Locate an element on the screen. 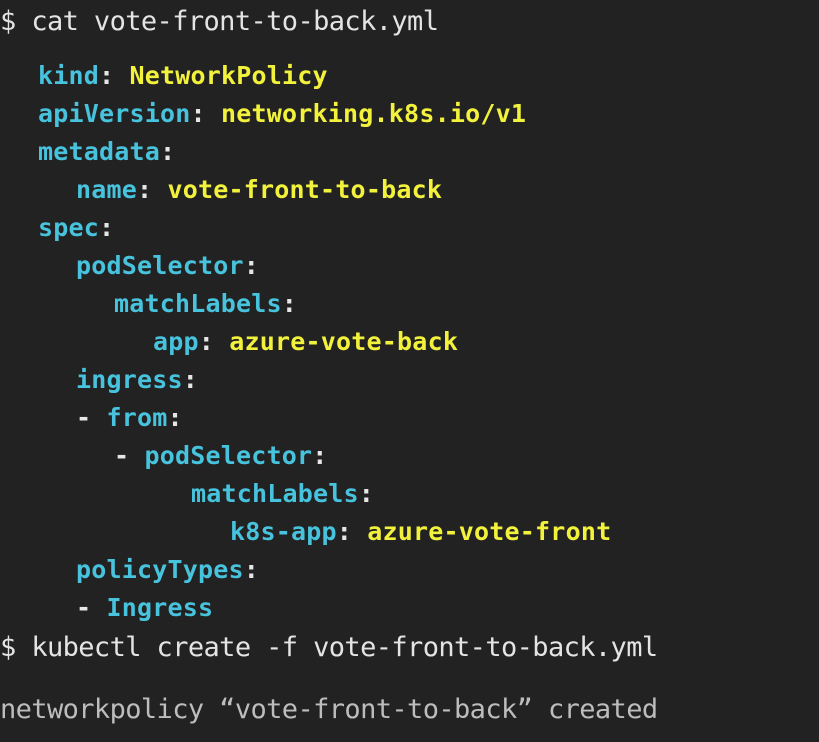 Image resolution: width=819 pixels, height=742 pixels. command-text: cat vote-front-to-back.yml is located at coordinates (235, 21).